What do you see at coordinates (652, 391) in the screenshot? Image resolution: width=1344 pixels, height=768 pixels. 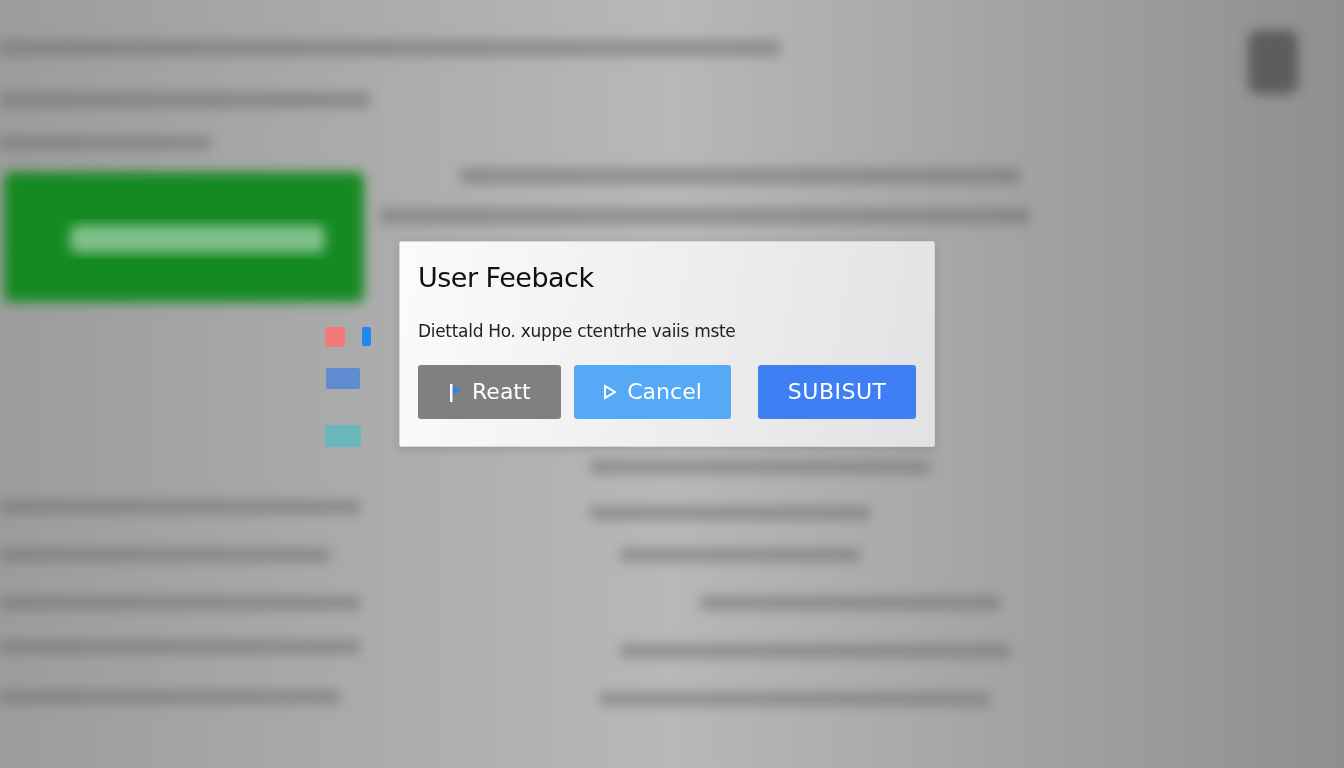 I see `cancel-button: Cancel` at bounding box center [652, 391].